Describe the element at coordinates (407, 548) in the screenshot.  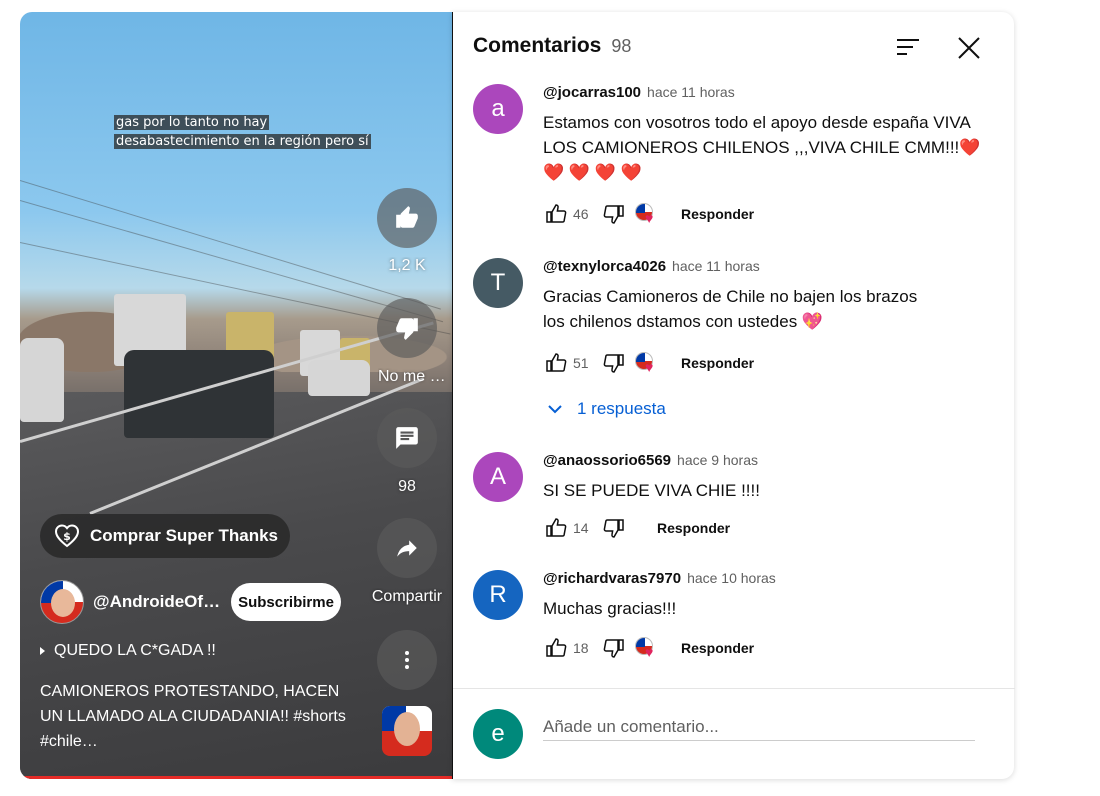
I see `share-button` at that location.